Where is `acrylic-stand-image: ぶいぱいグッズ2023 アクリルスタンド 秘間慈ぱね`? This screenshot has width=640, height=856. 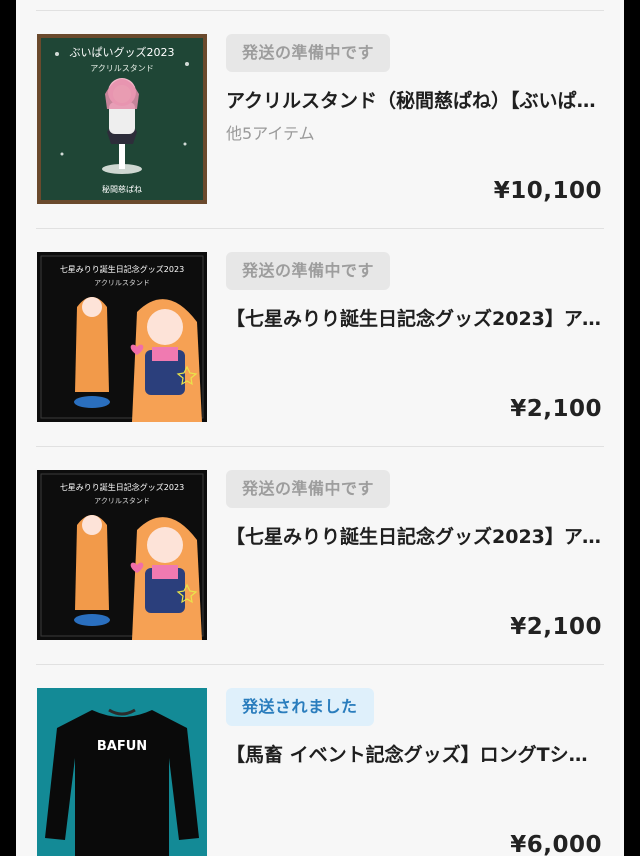
acrylic-stand-image: ぶいぱいグッズ2023 アクリルスタンド 秘間慈ぱね is located at coordinates (122, 119).